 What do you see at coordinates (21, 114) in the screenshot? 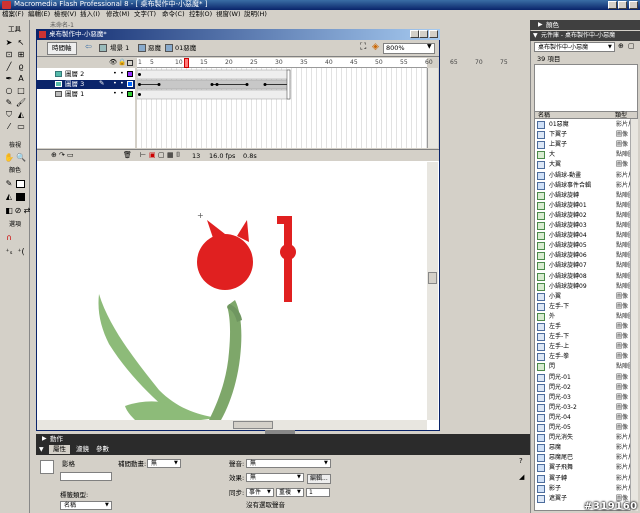
I see `paint-bucket-tool-icon: ◭` at bounding box center [21, 114].